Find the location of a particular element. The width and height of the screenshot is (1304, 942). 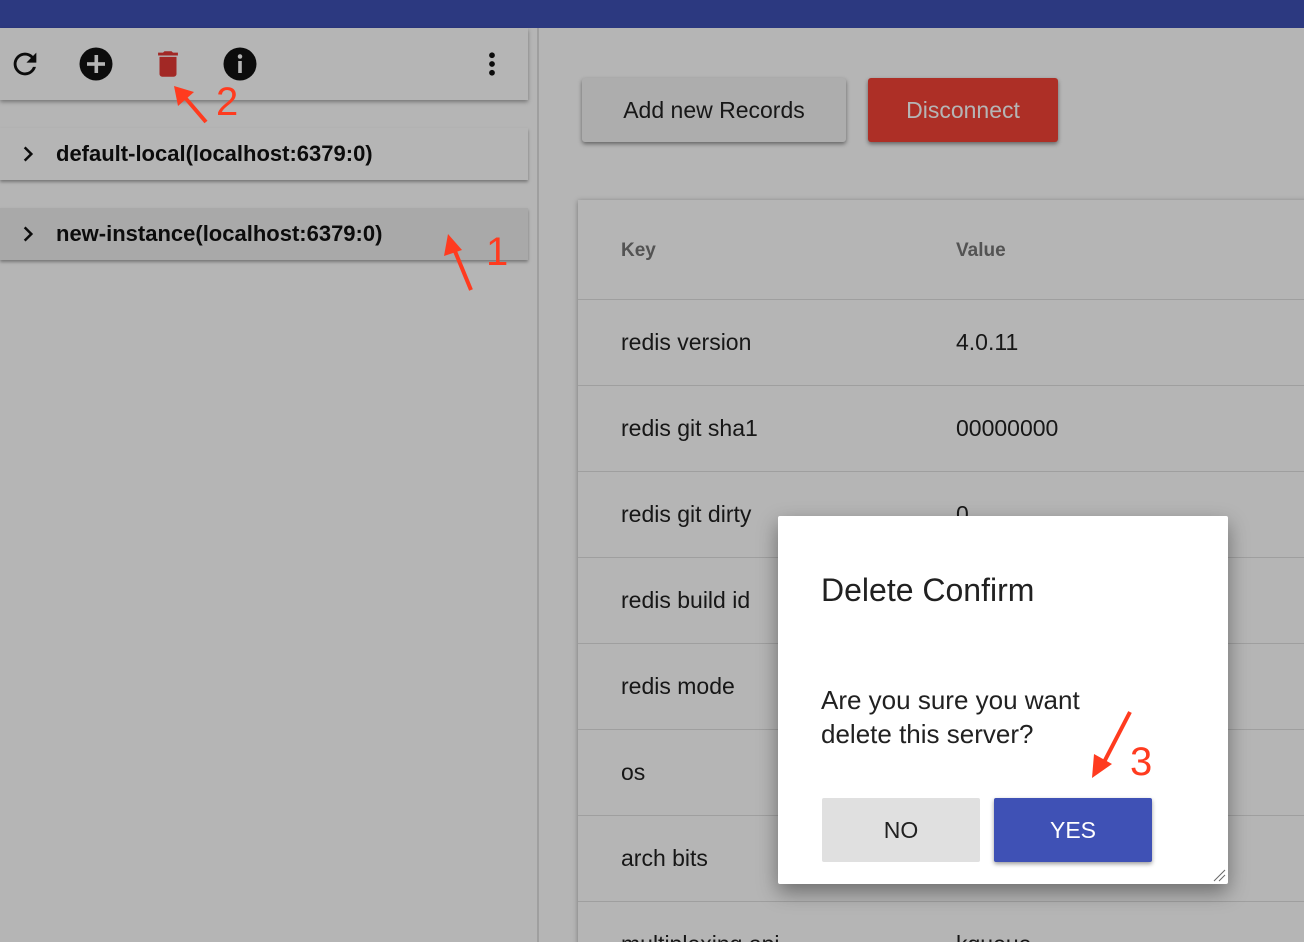

no-button: NO is located at coordinates (901, 830).